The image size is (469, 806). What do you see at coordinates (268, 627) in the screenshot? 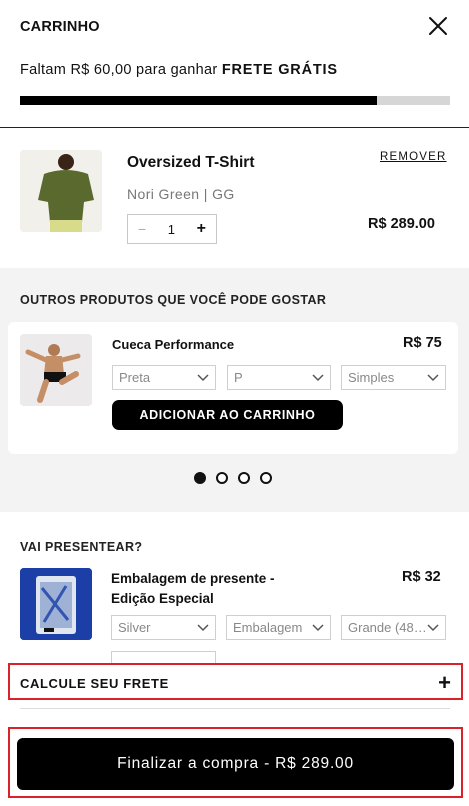
I see `gift-type-select-value: Embalagem` at bounding box center [268, 627].